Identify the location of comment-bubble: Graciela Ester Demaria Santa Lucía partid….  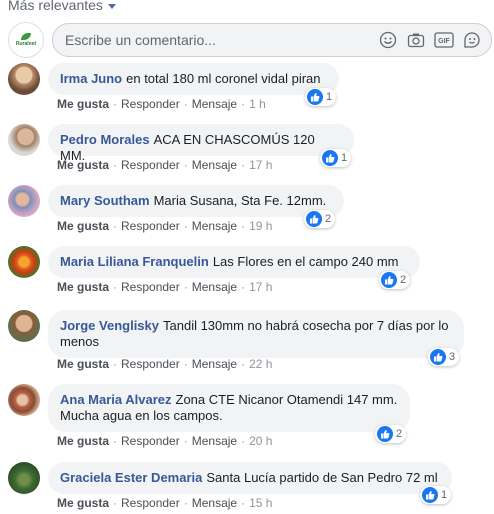
(250, 478).